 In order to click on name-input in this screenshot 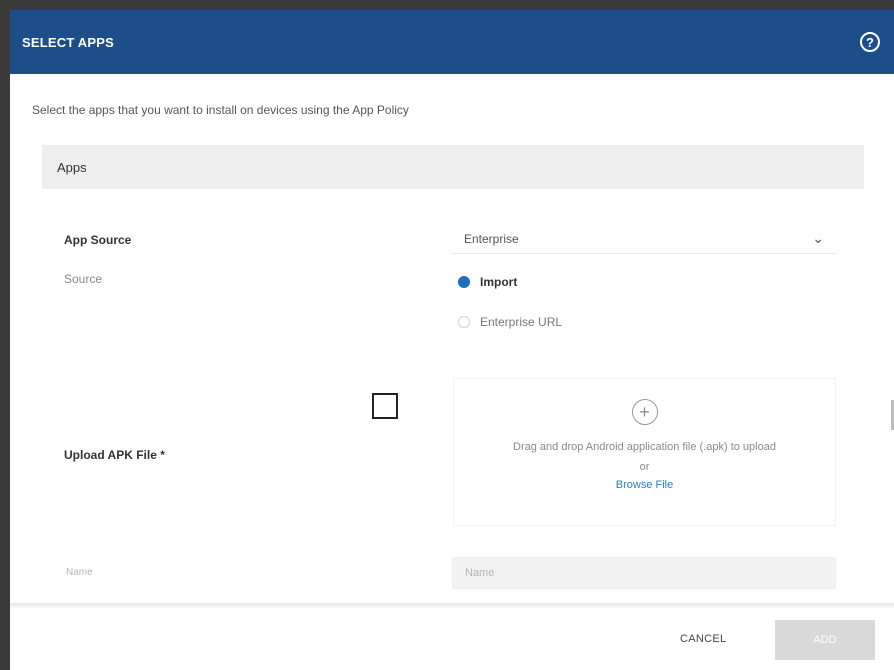, I will do `click(644, 573)`.